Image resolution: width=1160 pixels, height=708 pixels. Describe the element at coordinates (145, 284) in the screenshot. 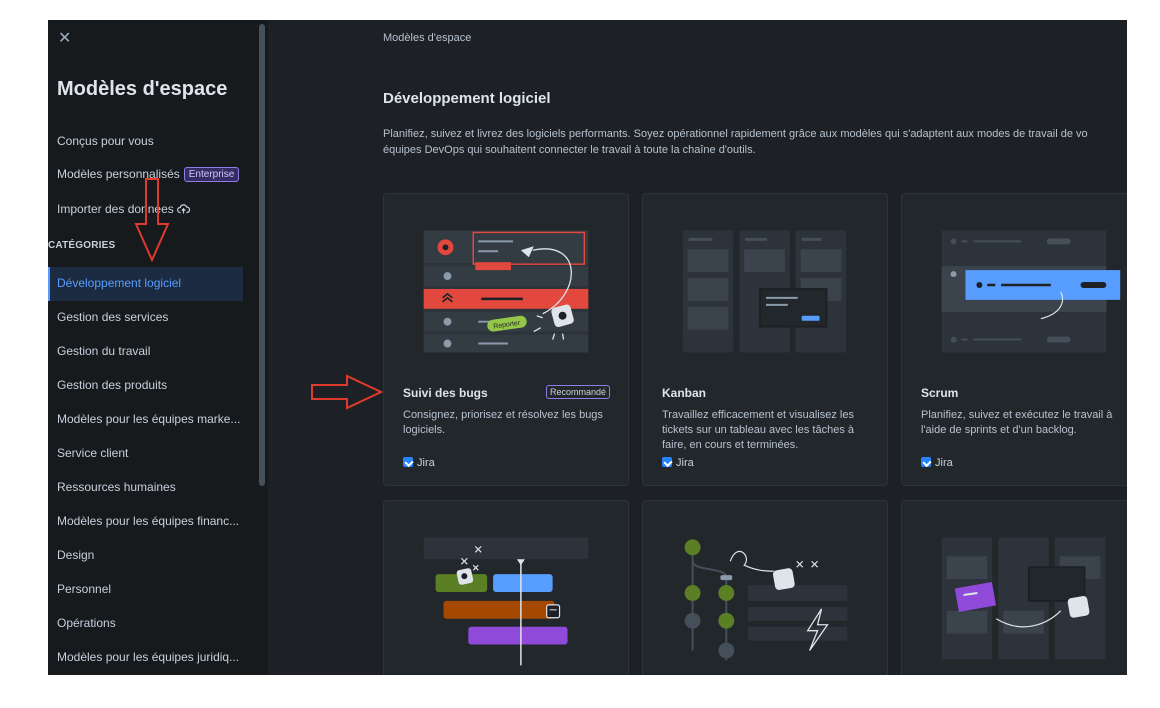

I see `category-item-software-dev: Développement logiciel` at that location.